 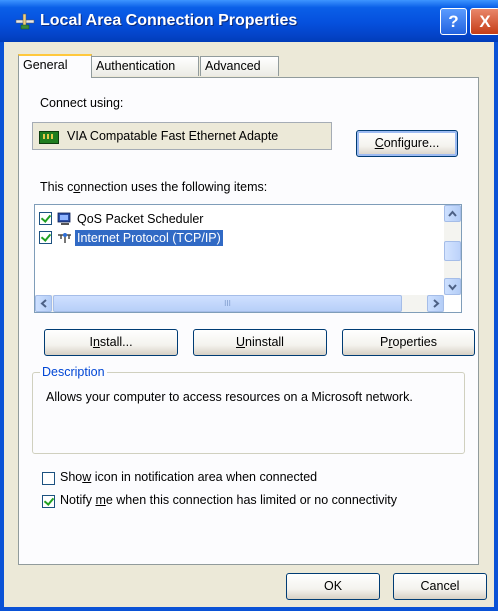 I want to click on protocol-icon, so click(x=64, y=238).